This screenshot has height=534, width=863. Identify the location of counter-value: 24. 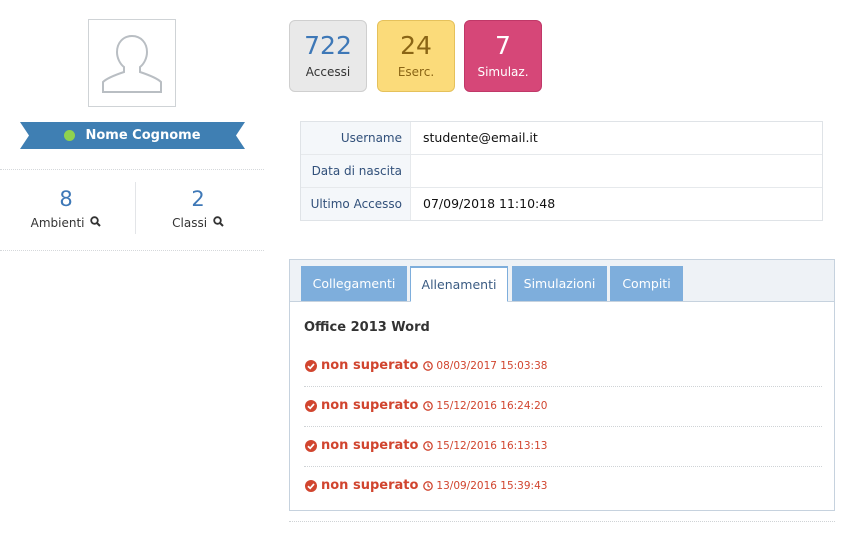
(416, 45).